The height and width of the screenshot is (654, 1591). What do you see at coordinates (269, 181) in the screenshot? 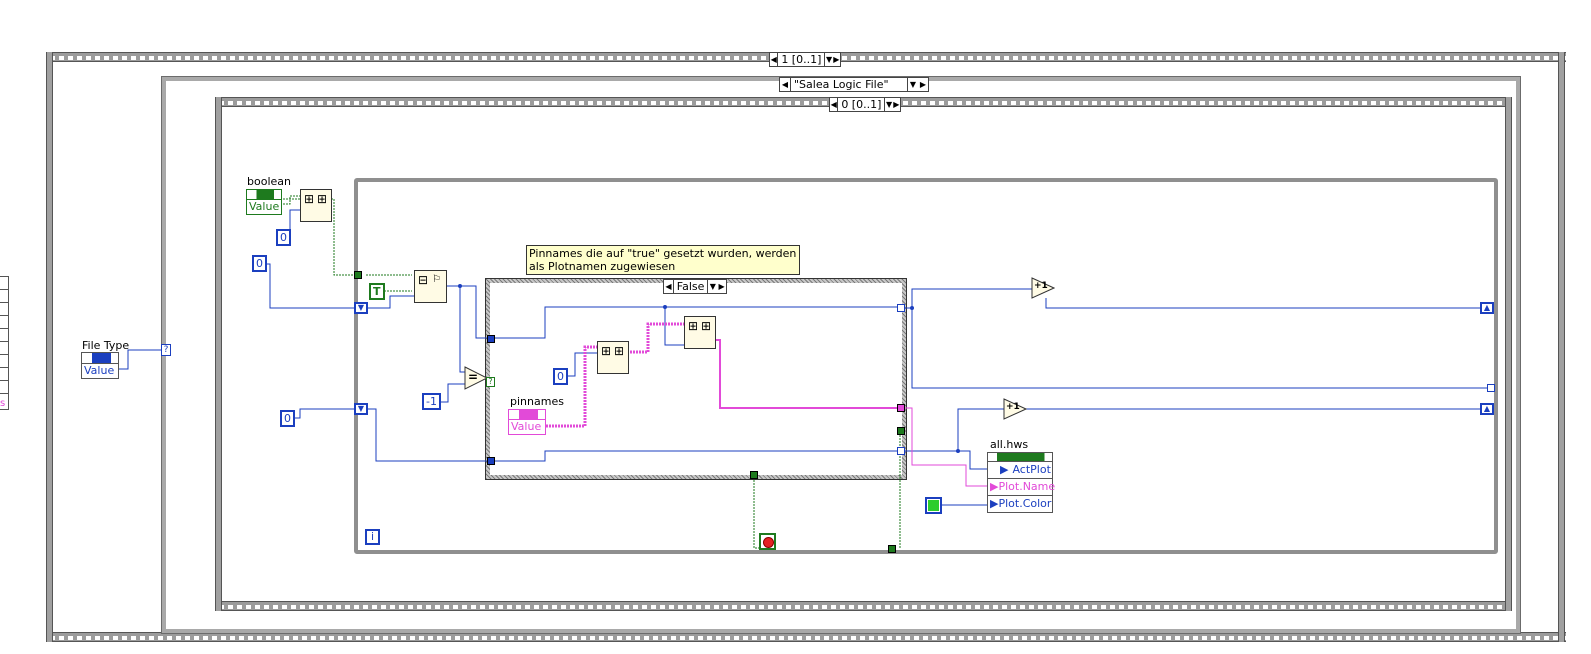
I see `boolean-label: boolean` at bounding box center [269, 181].